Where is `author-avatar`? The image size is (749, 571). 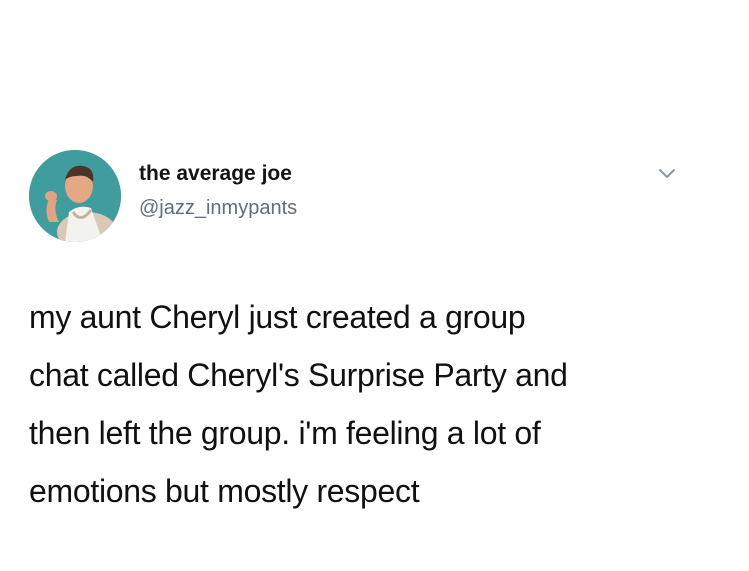 author-avatar is located at coordinates (75, 196).